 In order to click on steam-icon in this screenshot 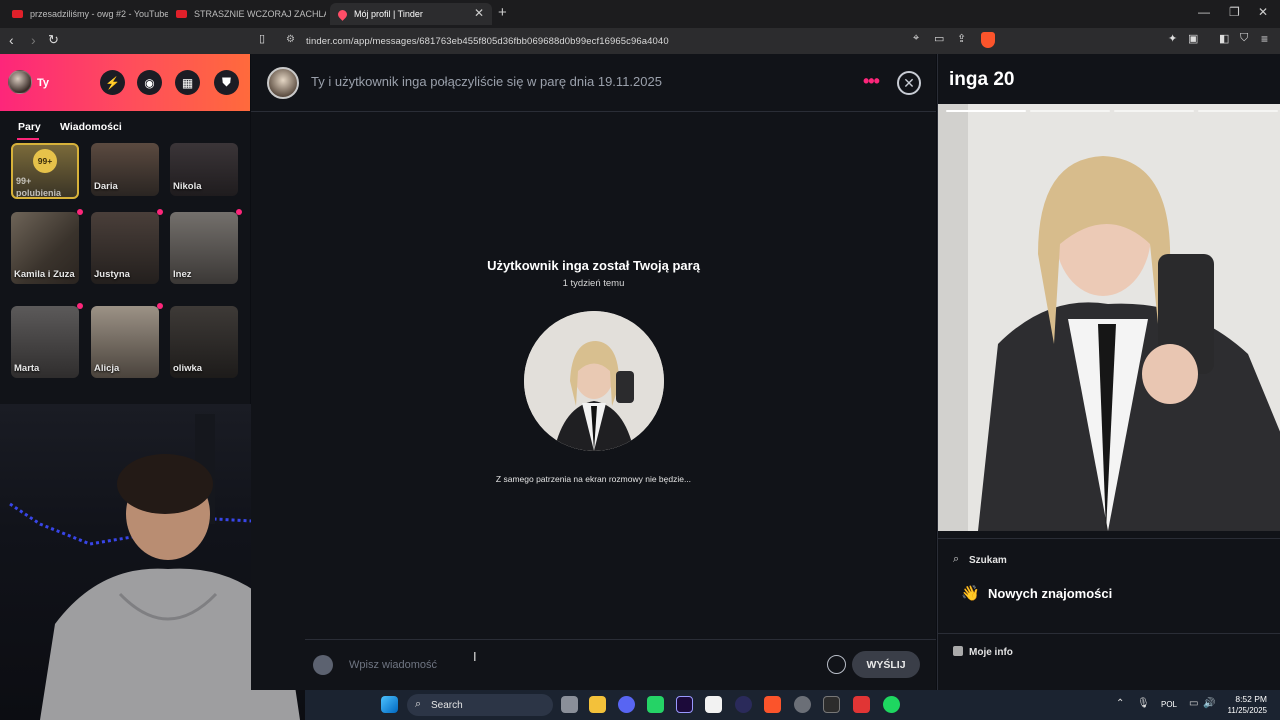, I will do `click(802, 704)`.